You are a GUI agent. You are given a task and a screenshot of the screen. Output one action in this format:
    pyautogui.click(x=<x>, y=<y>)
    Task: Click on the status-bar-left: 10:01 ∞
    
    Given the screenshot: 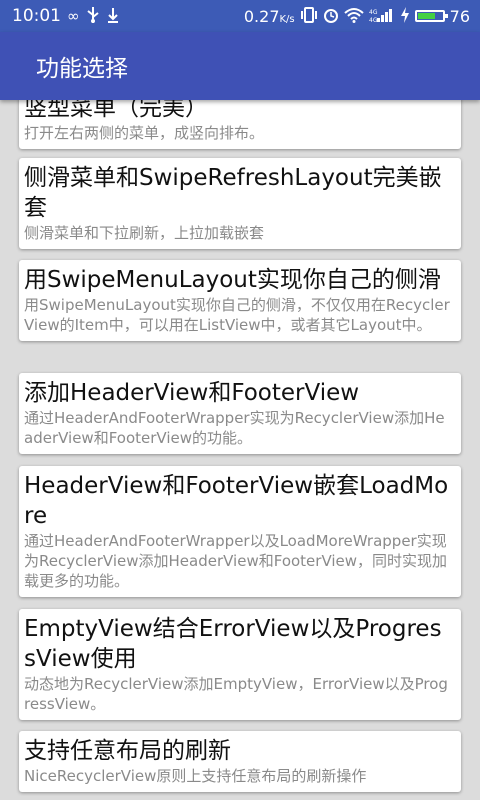 What is the action you would take?
    pyautogui.click(x=66, y=16)
    